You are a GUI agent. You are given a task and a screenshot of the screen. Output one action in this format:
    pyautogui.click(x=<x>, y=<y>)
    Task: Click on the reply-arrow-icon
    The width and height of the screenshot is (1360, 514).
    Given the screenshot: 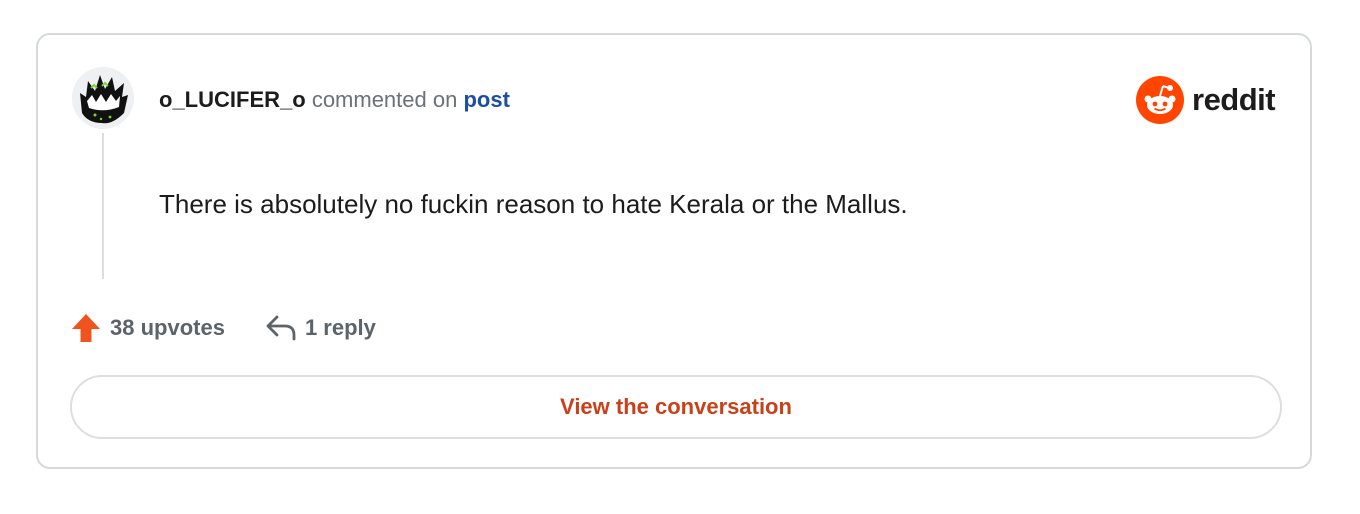 What is the action you would take?
    pyautogui.click(x=281, y=328)
    